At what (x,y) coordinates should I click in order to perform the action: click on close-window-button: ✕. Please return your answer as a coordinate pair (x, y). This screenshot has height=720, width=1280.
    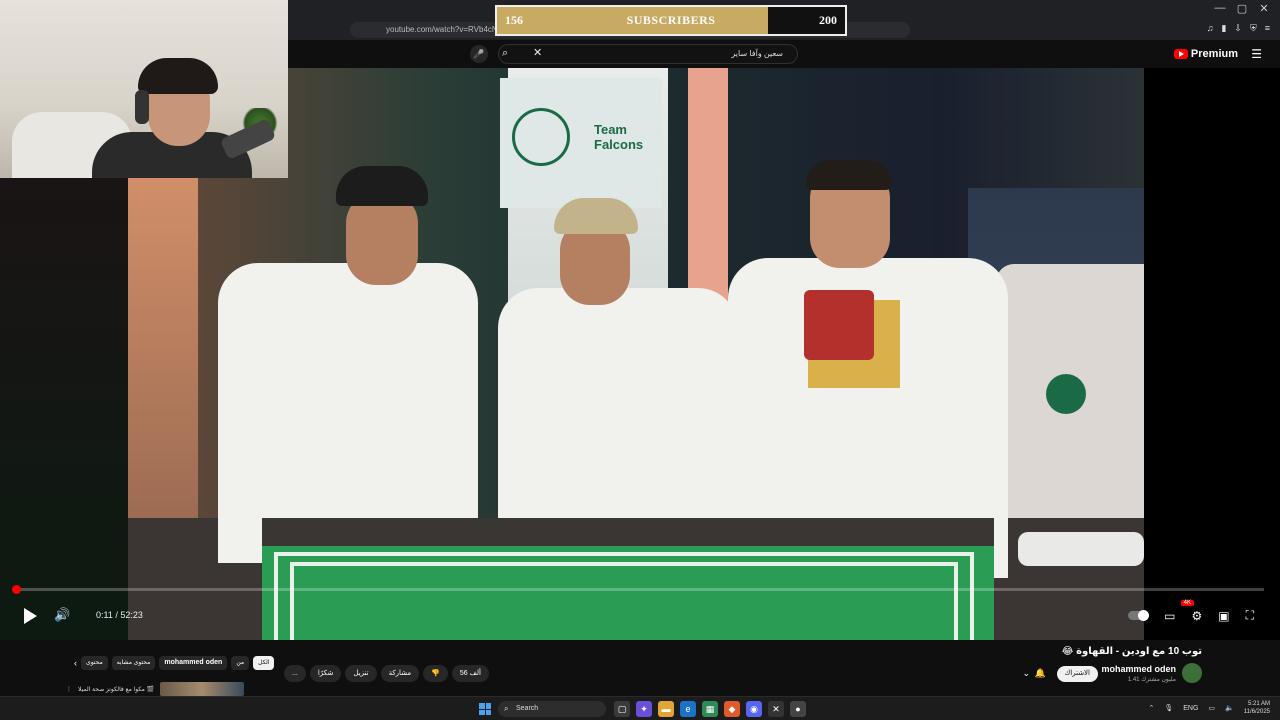
    Looking at the image, I should click on (1264, 8).